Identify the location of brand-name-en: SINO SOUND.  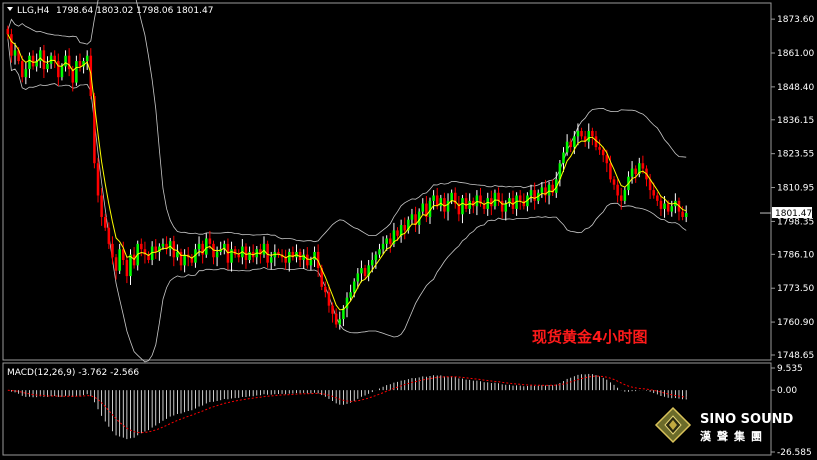
(747, 419).